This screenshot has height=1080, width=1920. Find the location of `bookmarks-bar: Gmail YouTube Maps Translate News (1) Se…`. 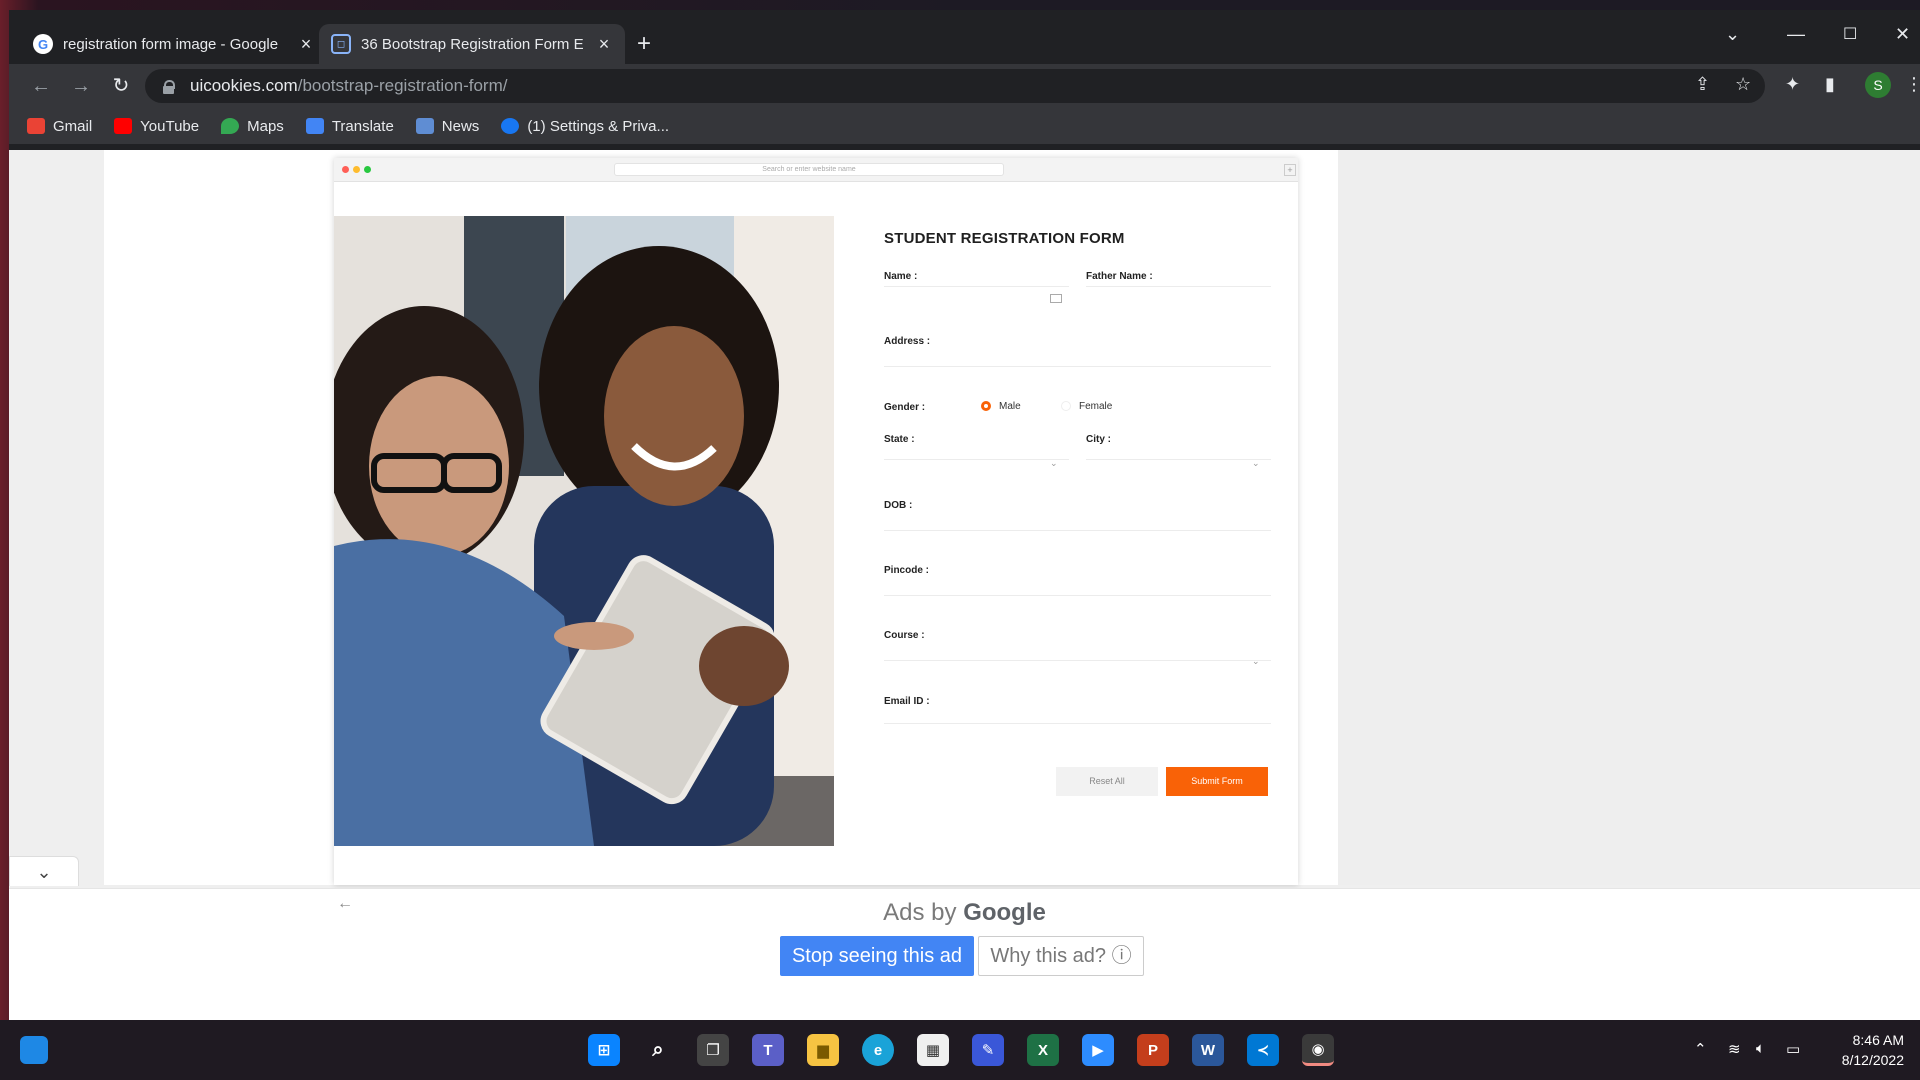

bookmarks-bar: Gmail YouTube Maps Translate News (1) Se… is located at coordinates (964, 126).